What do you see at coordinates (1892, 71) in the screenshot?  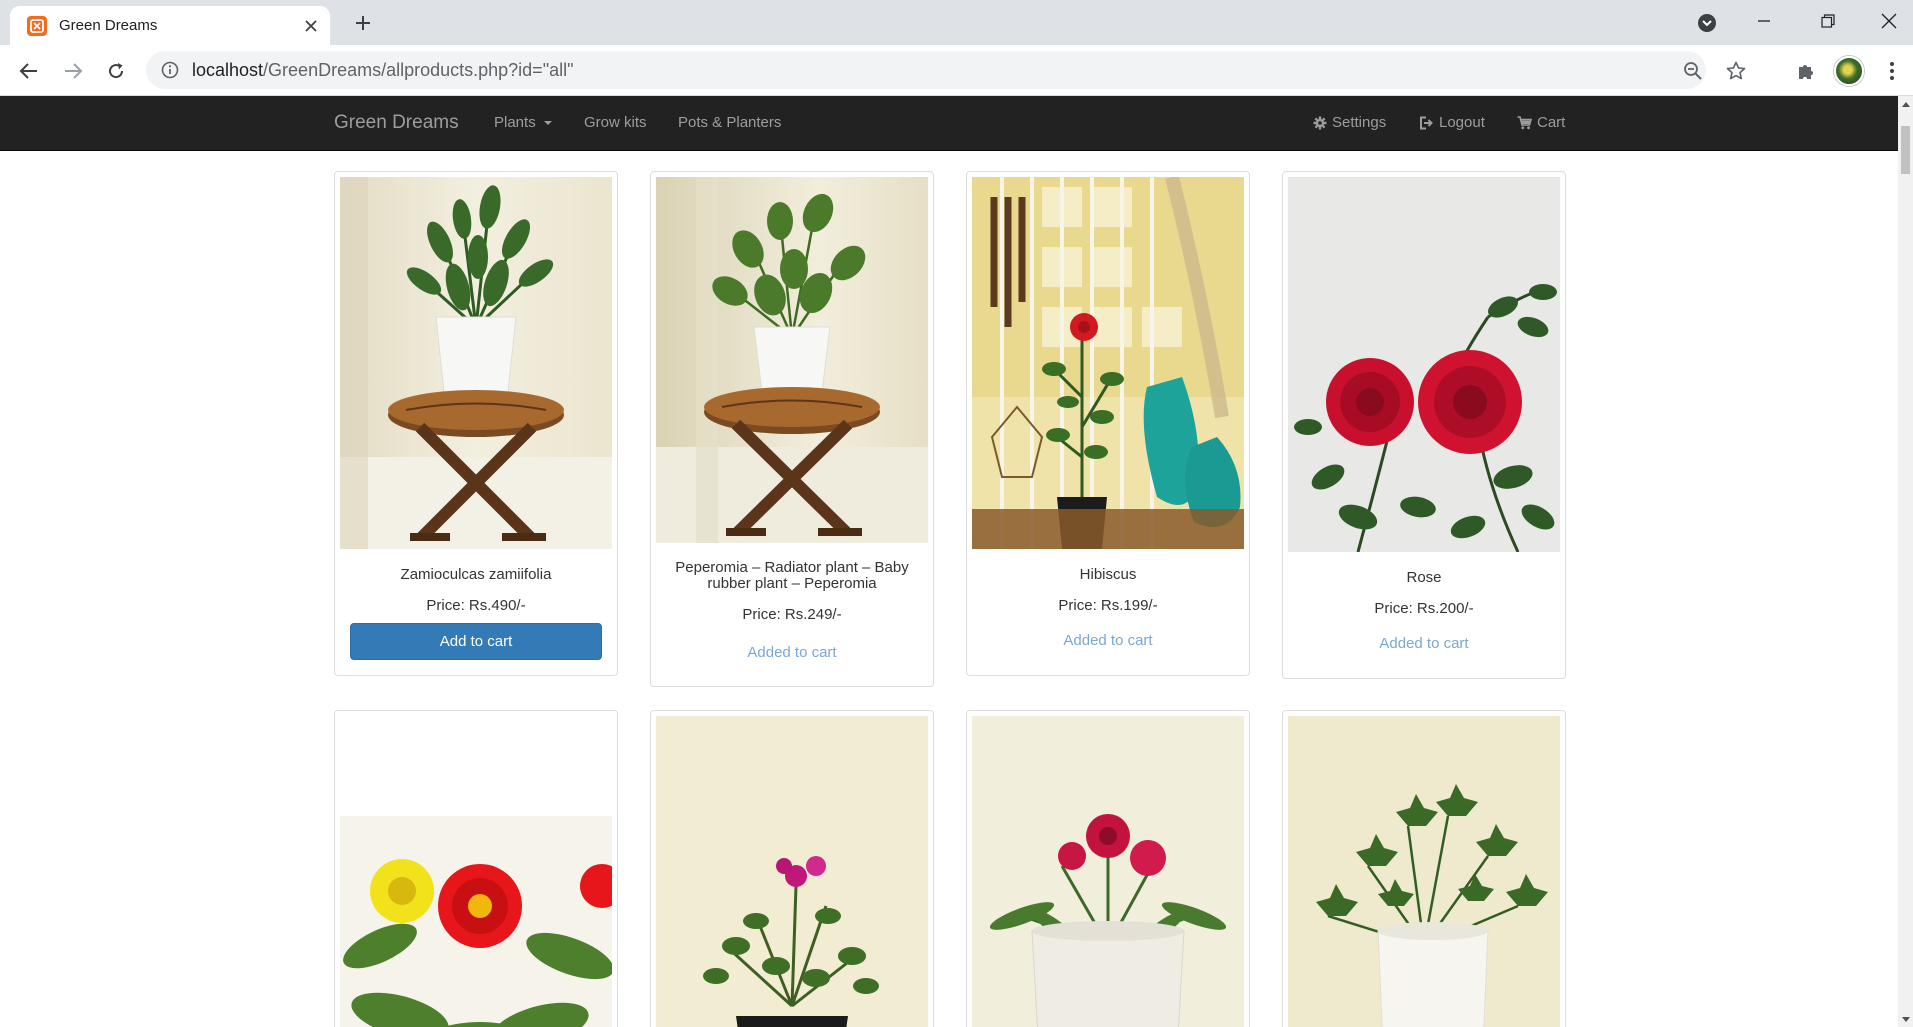 I see `browser-menu-icon` at bounding box center [1892, 71].